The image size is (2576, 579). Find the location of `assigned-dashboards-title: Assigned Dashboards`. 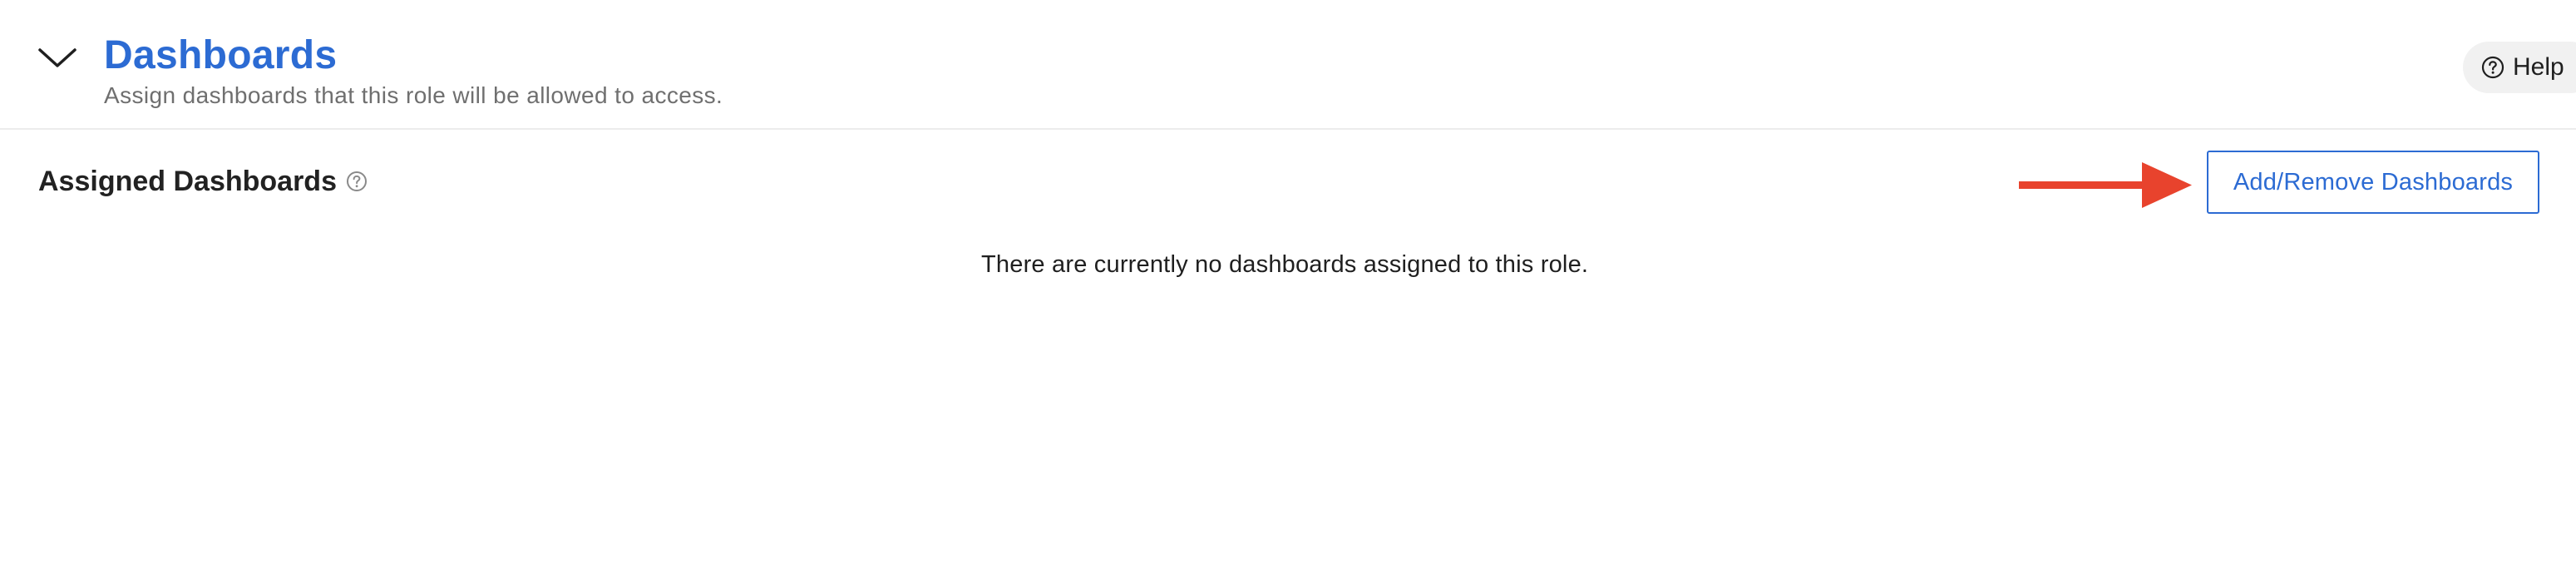

assigned-dashboards-title: Assigned Dashboards is located at coordinates (187, 181).